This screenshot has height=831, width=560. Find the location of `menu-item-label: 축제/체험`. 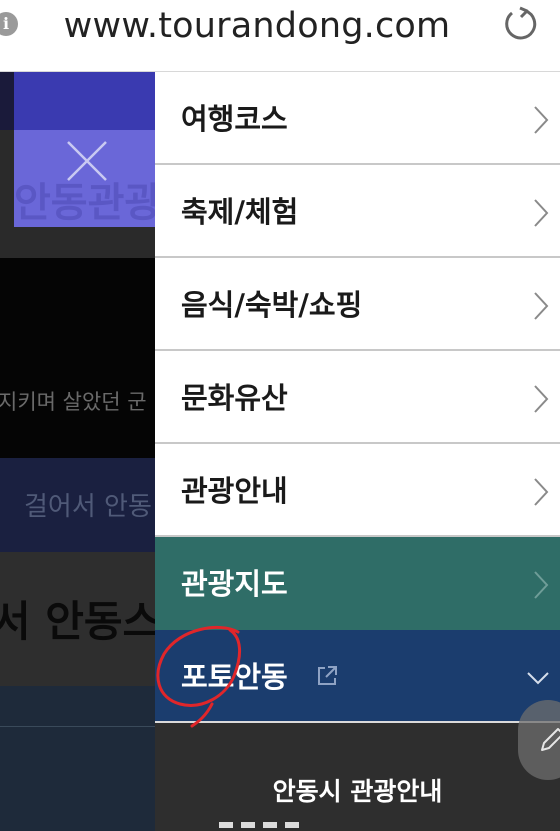

menu-item-label: 축제/체험 is located at coordinates (240, 212).